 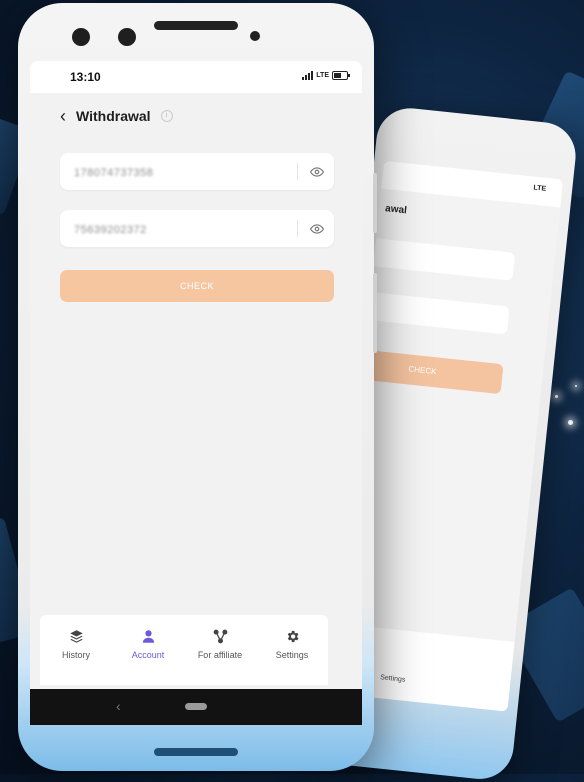 I want to click on battery-icon, so click(x=341, y=75).